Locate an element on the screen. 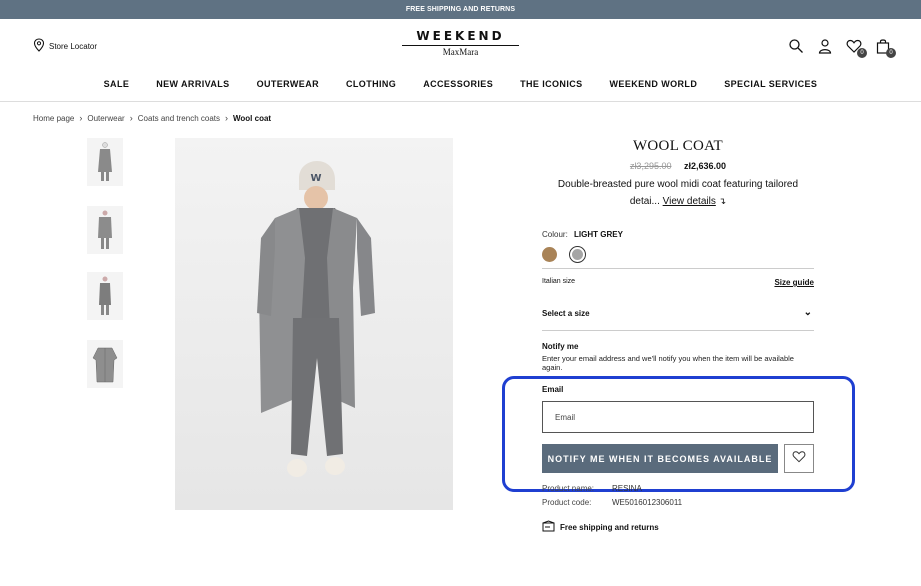 The width and height of the screenshot is (921, 586). italian-size-label: Italian size is located at coordinates (559, 281).